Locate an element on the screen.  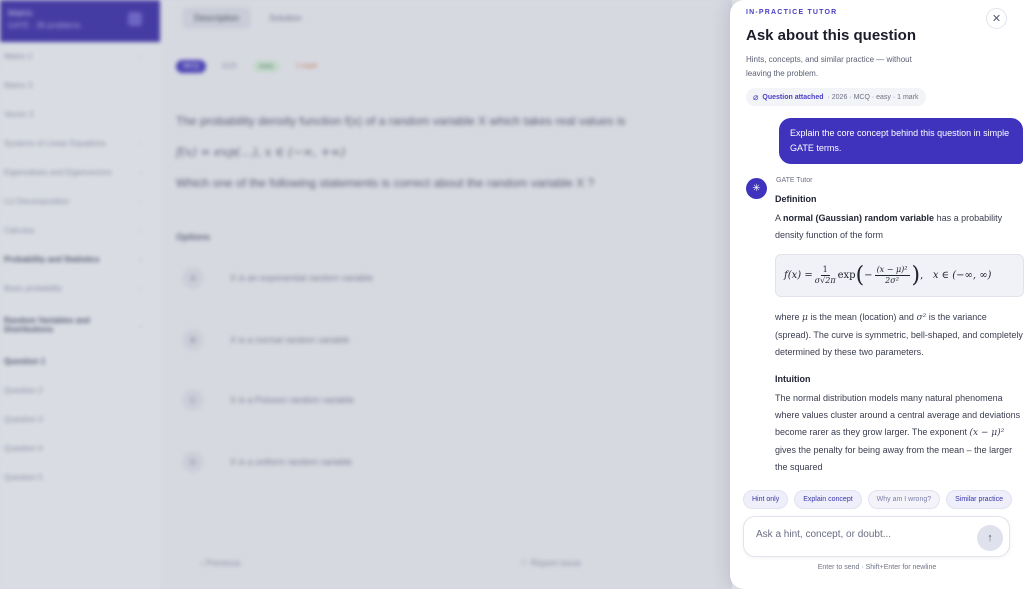
intuition-heading: Intuition is located at coordinates (793, 379).